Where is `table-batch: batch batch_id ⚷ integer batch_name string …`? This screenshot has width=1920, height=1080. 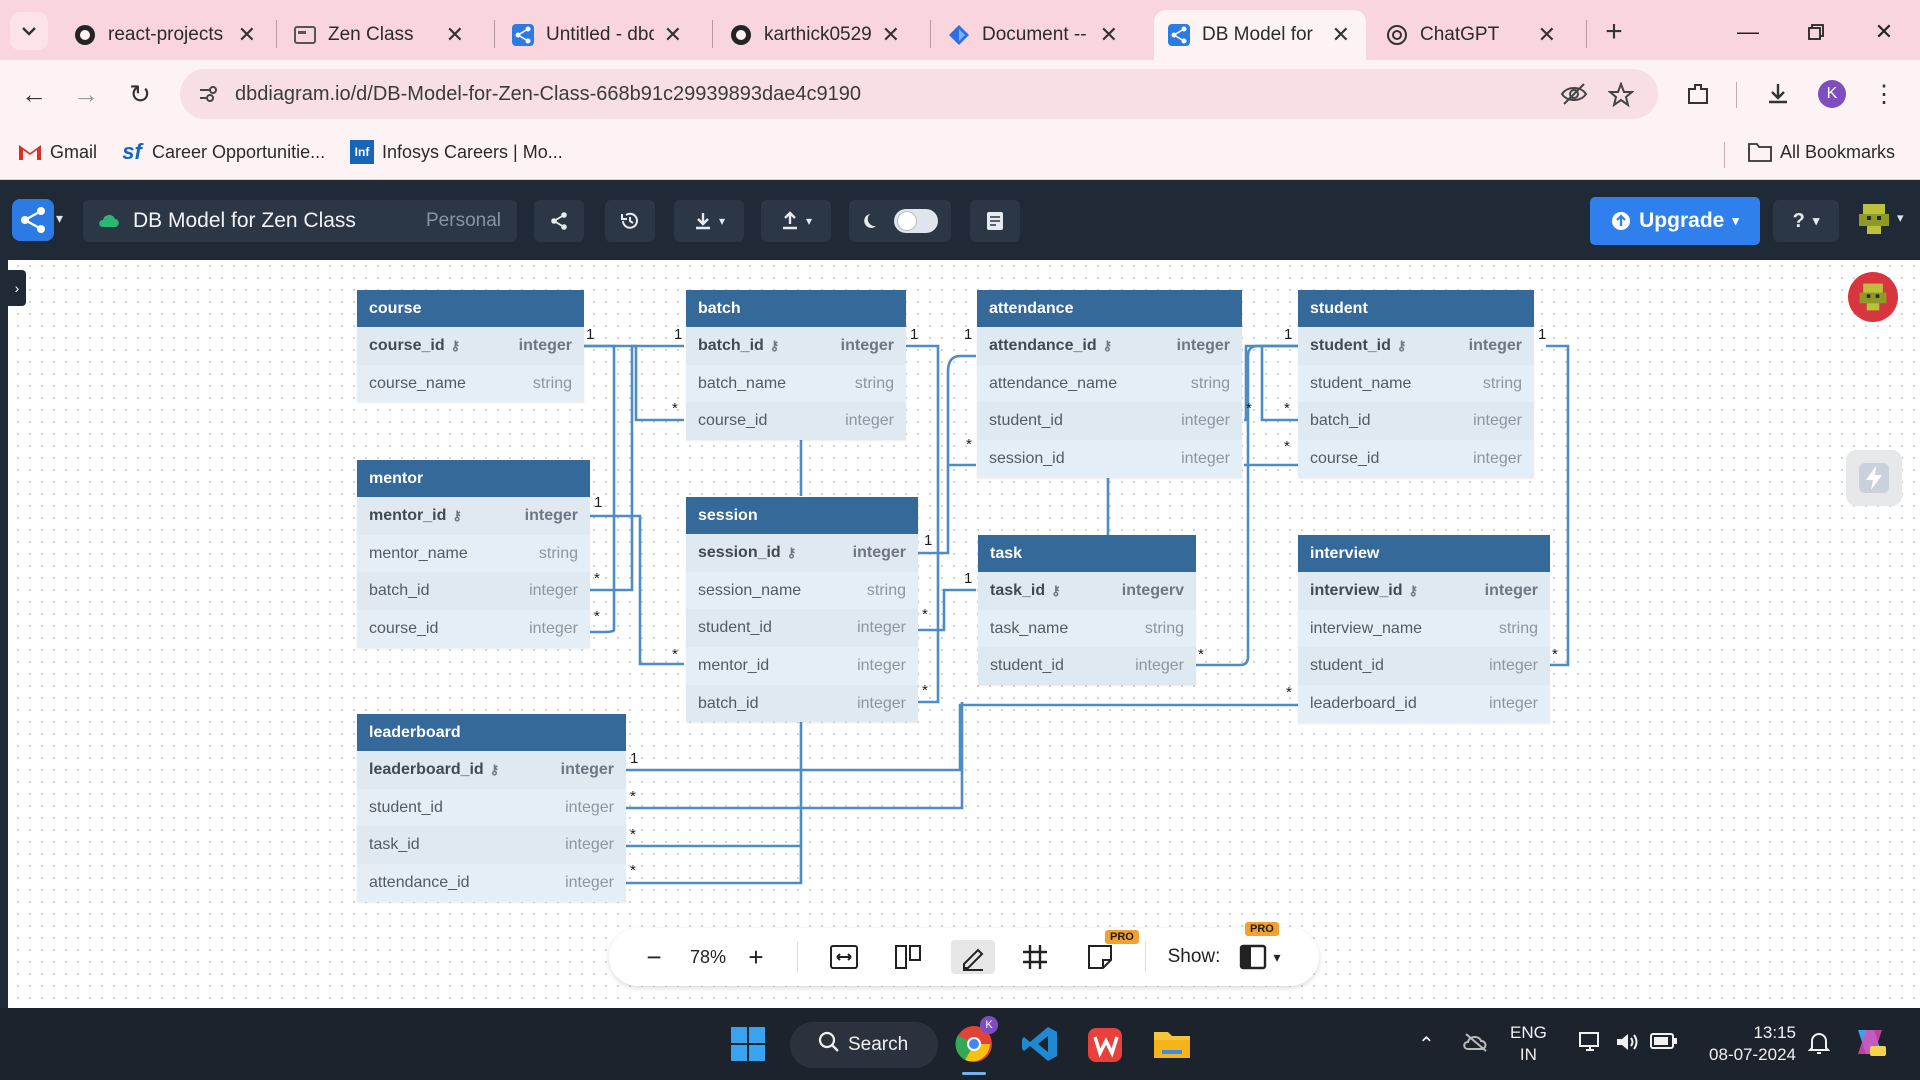 table-batch: batch batch_id ⚷ integer batch_name string … is located at coordinates (796, 365).